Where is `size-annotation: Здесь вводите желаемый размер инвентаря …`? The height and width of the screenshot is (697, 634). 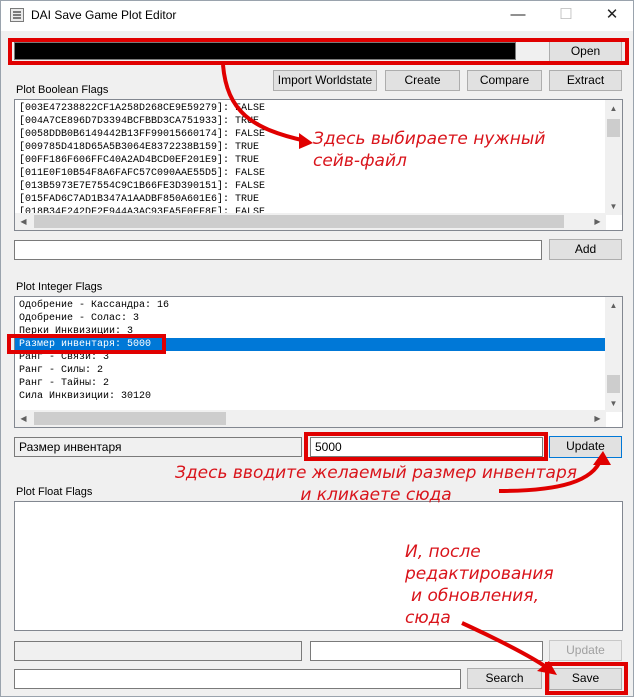
size-annotation: Здесь вводите желаемый размер инвентаря … is located at coordinates (376, 484).